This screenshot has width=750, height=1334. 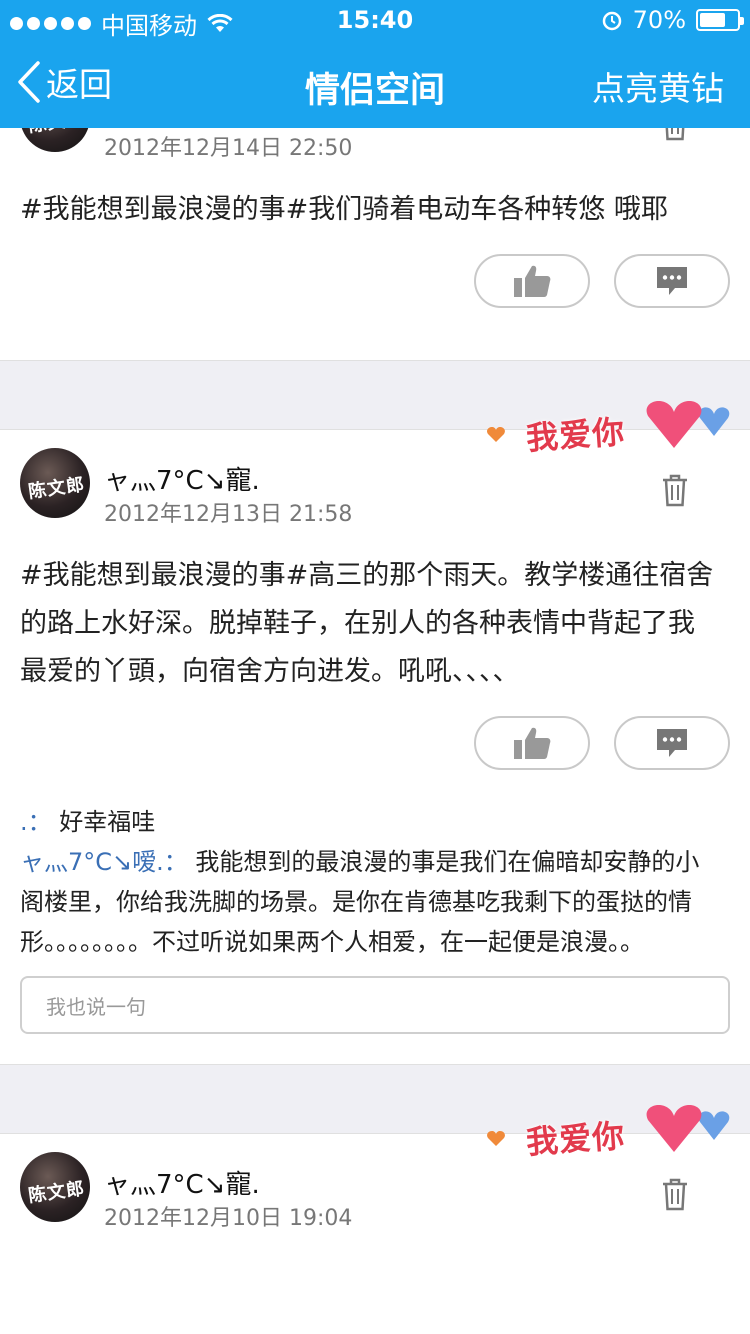 I want to click on commenter-name: .：, so click(x=36, y=822).